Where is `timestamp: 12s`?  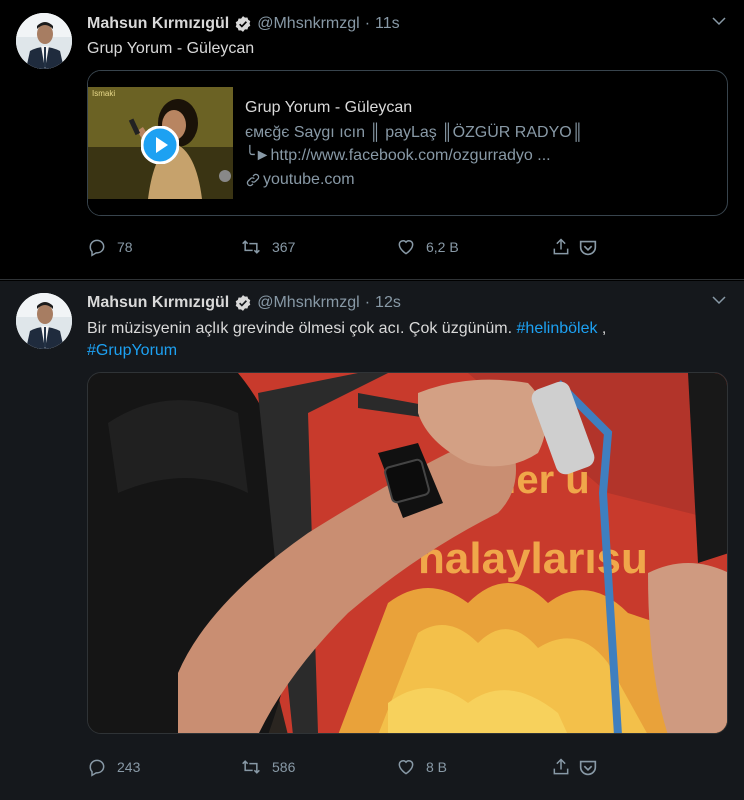
timestamp: 12s is located at coordinates (388, 303).